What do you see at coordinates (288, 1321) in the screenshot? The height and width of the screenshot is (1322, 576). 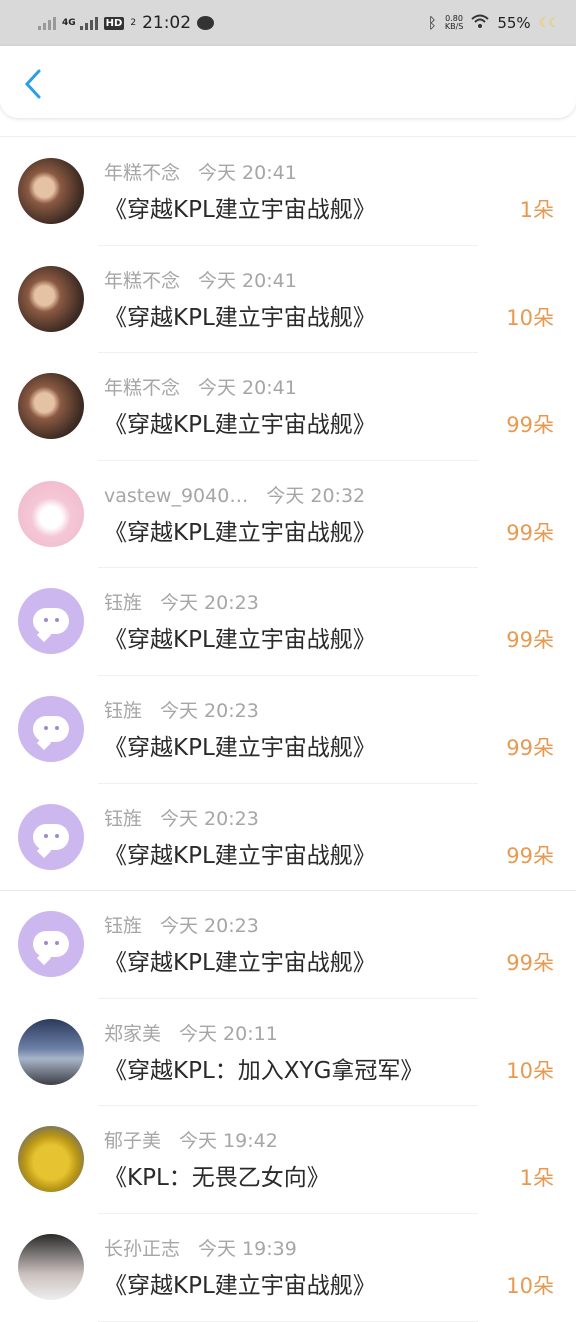 I see `row-divider` at bounding box center [288, 1321].